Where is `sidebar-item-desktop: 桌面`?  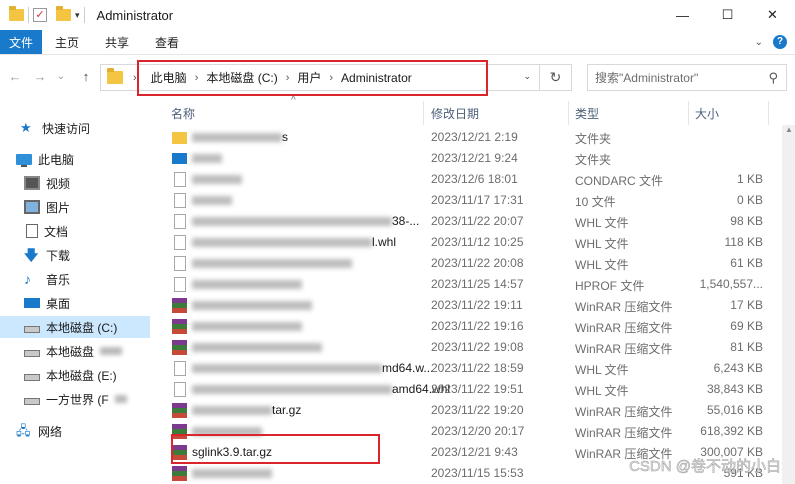
sidebar-item-desktop: 桌面 is located at coordinates (75, 303).